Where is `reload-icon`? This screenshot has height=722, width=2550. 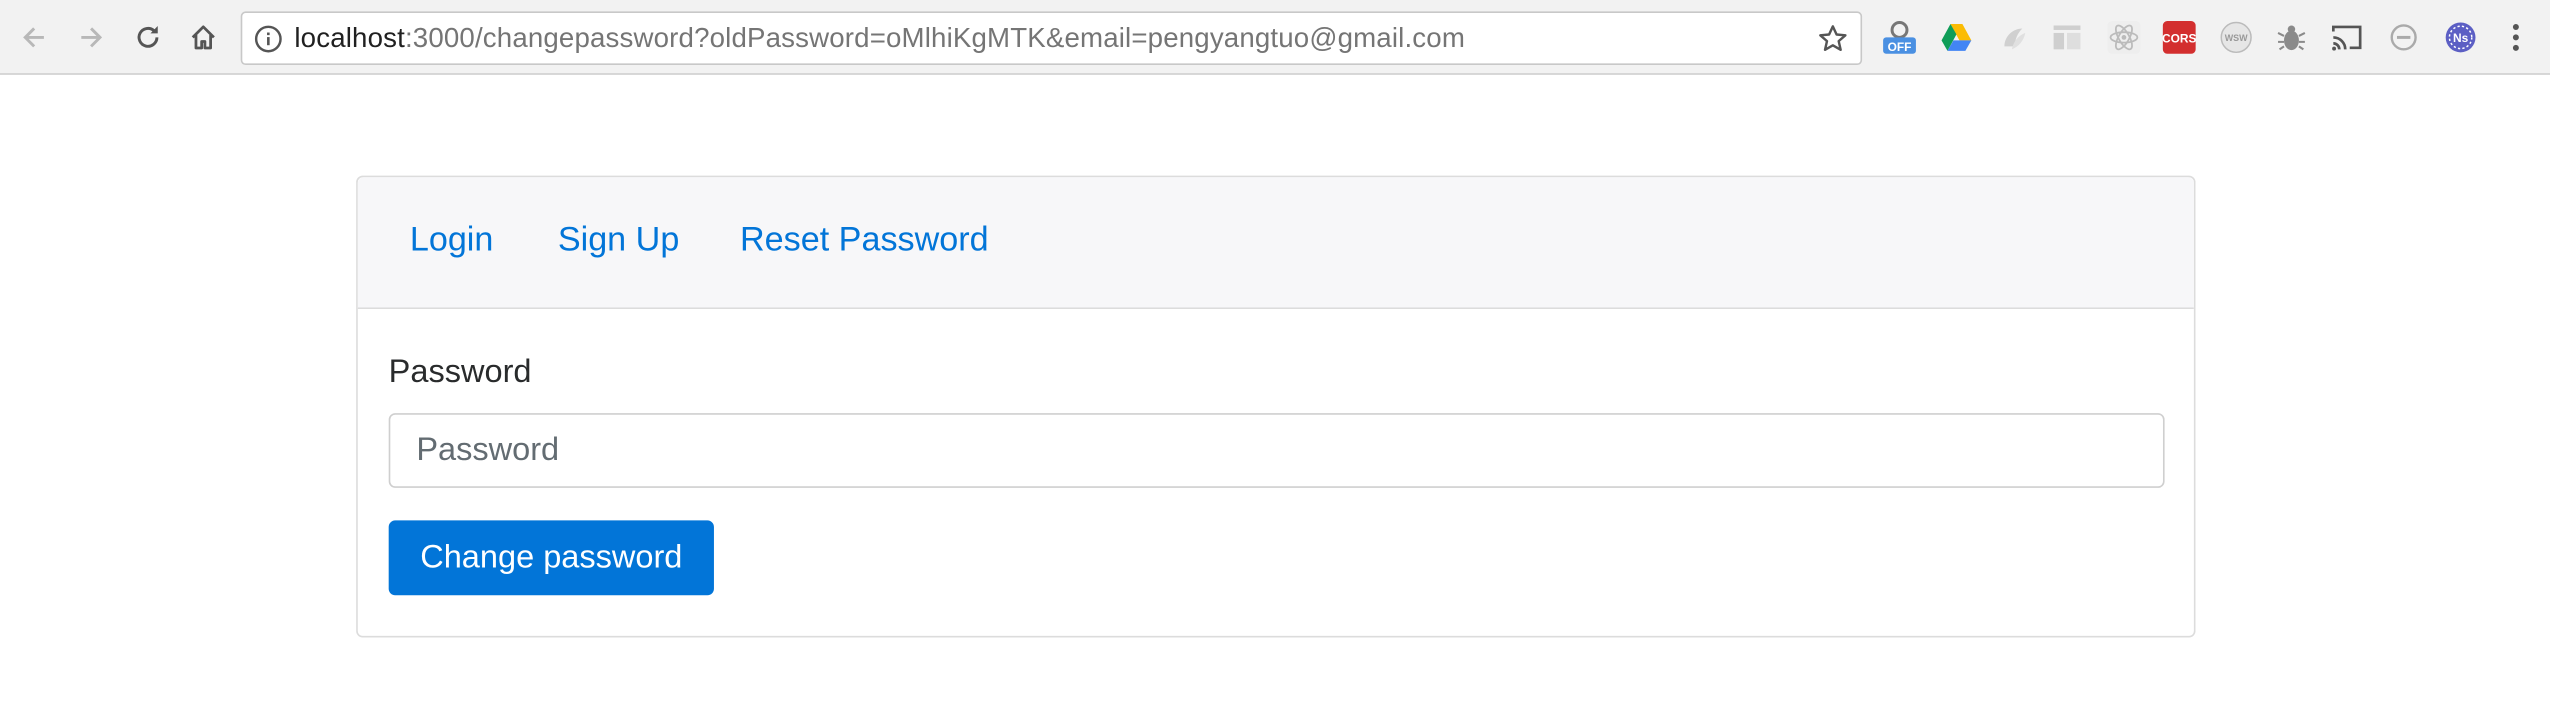 reload-icon is located at coordinates (148, 37).